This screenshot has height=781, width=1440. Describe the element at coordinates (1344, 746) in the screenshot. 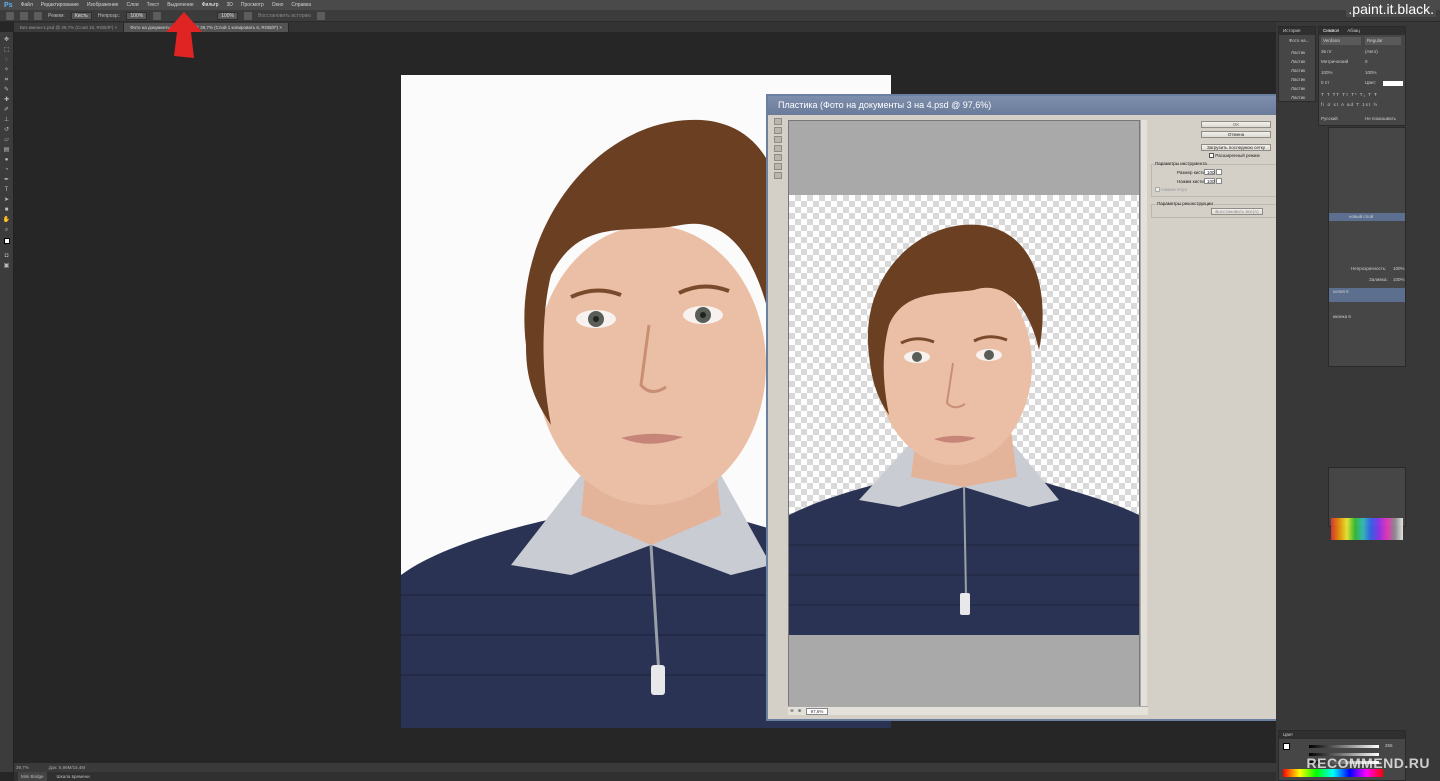

I see `color-slider` at that location.